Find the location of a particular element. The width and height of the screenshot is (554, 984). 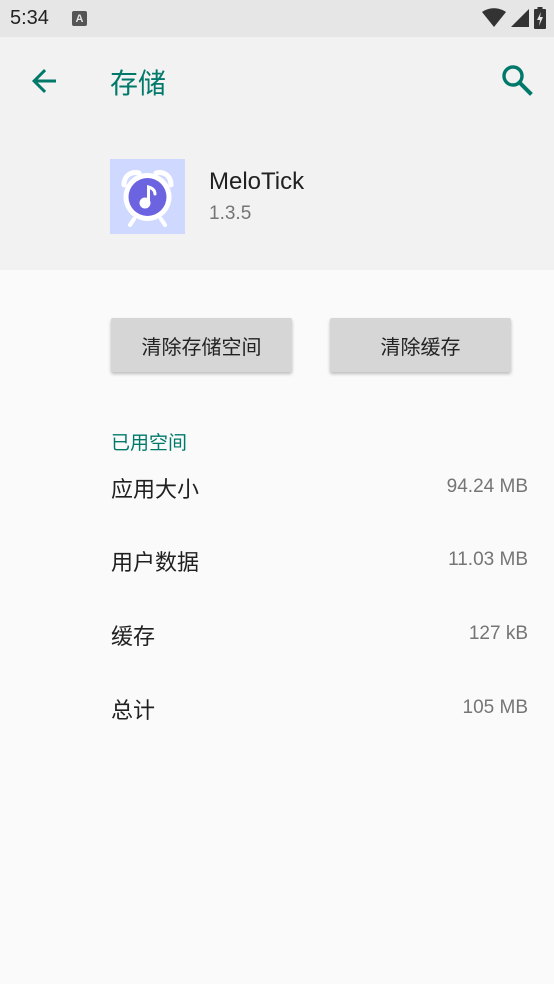

page-title: 存储 is located at coordinates (138, 83).